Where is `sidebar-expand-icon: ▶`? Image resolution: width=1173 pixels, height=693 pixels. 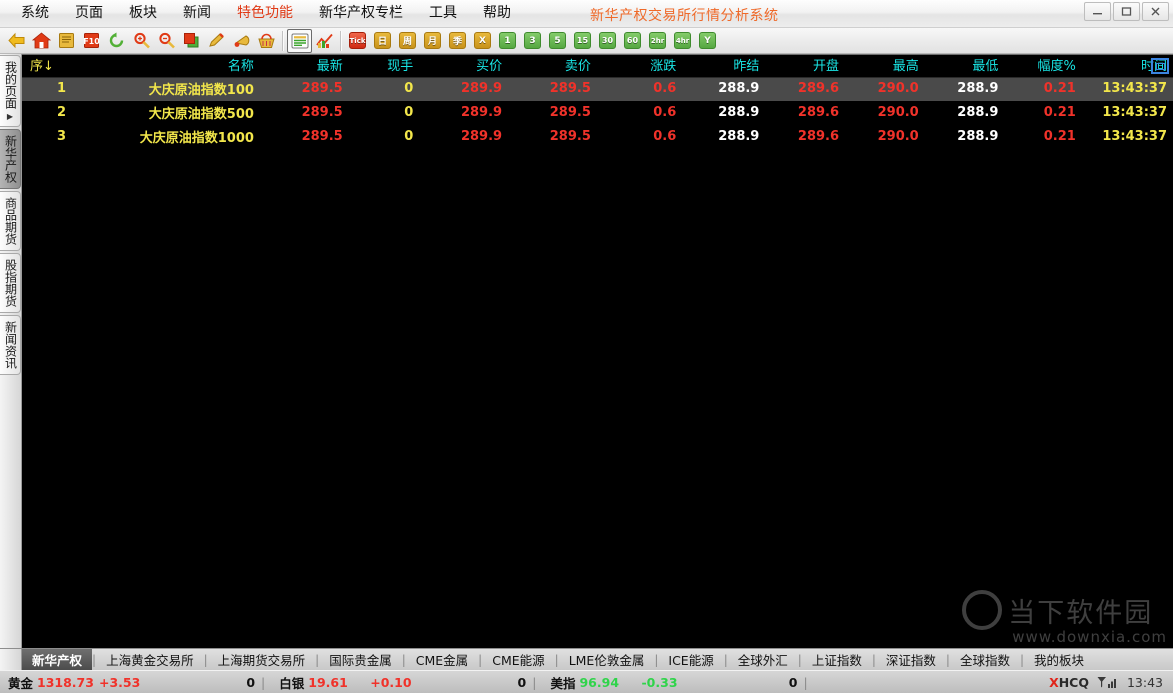 sidebar-expand-icon: ▶ is located at coordinates (10, 116).